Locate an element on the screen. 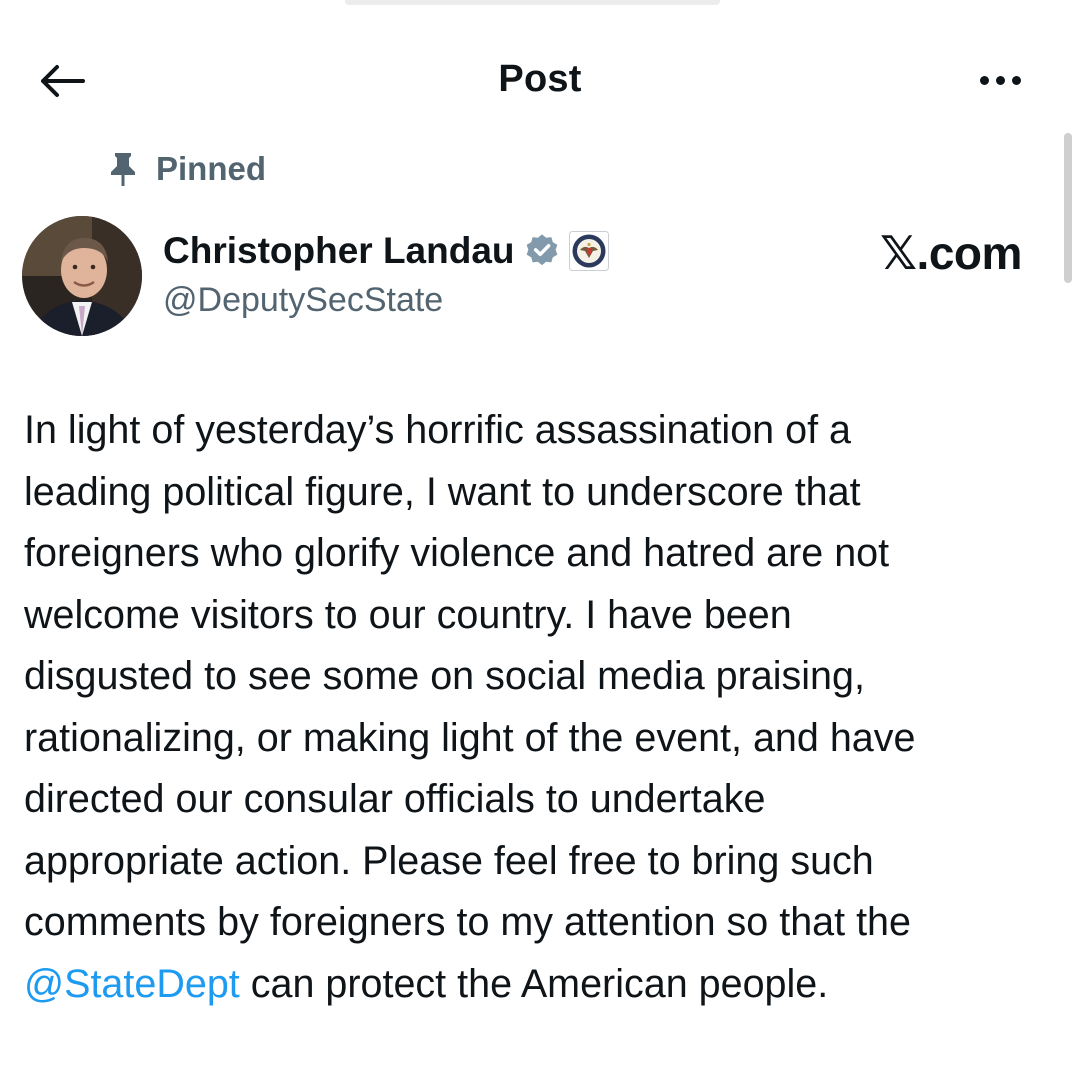 The image size is (1080, 1080). top-app-bar: Post is located at coordinates (540, 80).